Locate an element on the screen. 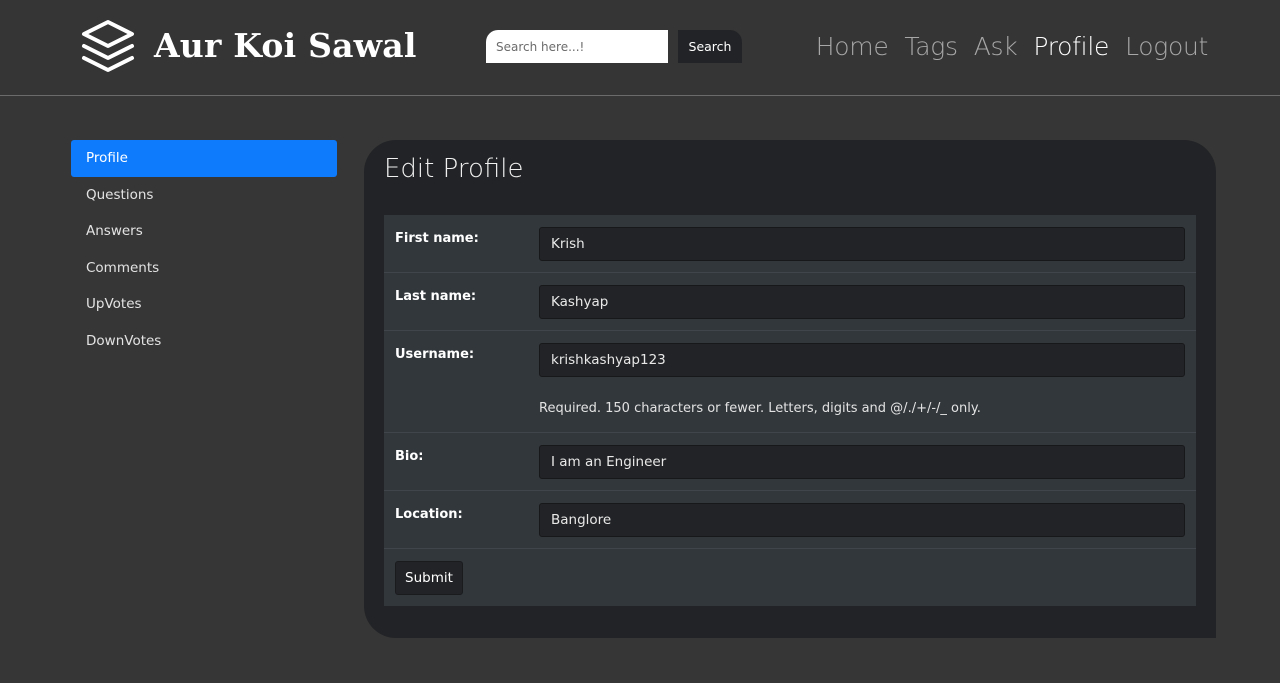 This screenshot has height=683, width=1280. search-button: Search is located at coordinates (710, 46).